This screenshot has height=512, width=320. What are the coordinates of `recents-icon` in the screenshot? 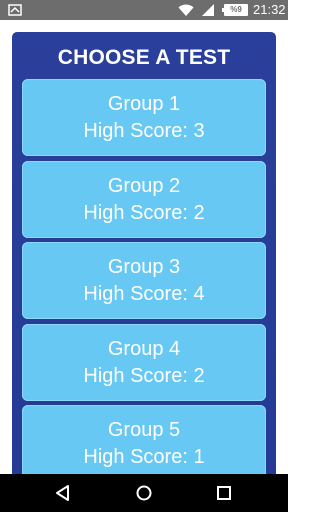 It's located at (224, 493).